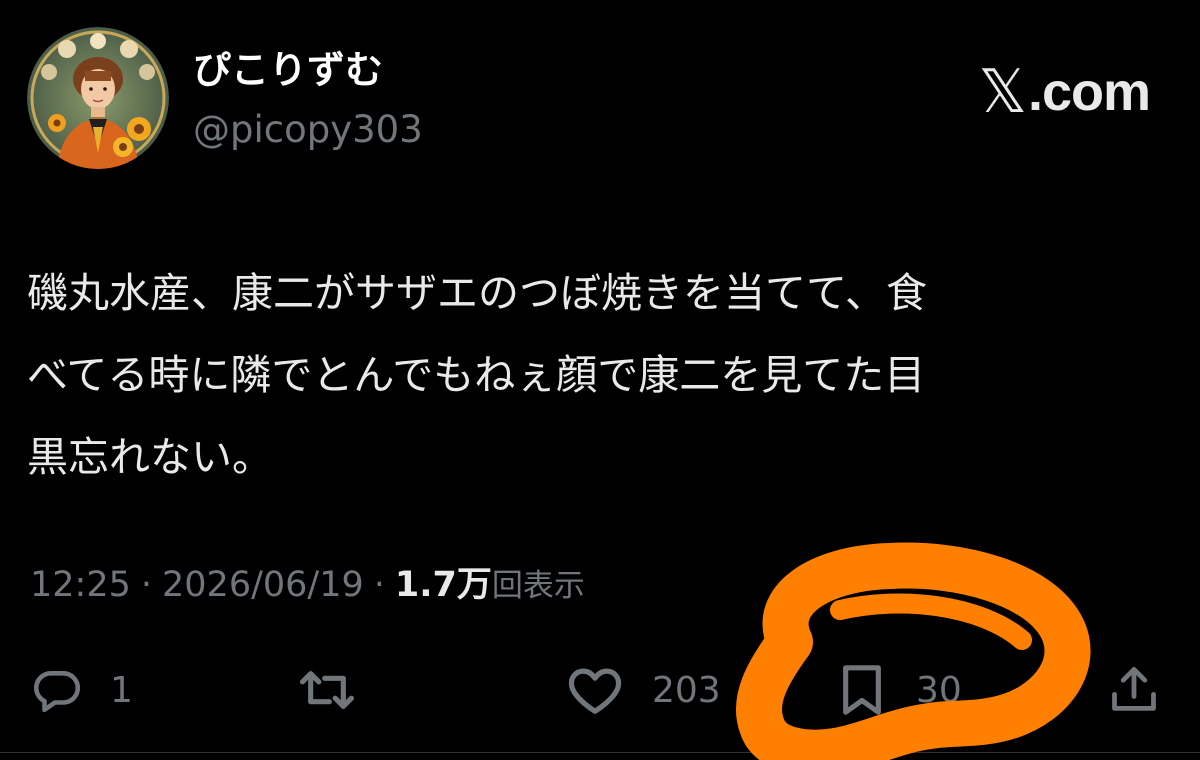  I want to click on retweet-icon, so click(327, 690).